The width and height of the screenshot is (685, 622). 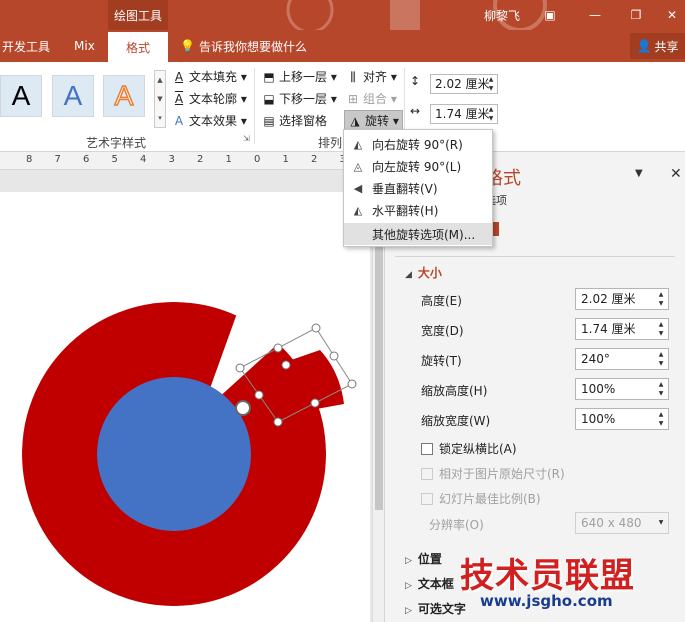 I want to click on relative-original-checkbox: 相对于图片原始尺寸(R), so click(x=493, y=473).